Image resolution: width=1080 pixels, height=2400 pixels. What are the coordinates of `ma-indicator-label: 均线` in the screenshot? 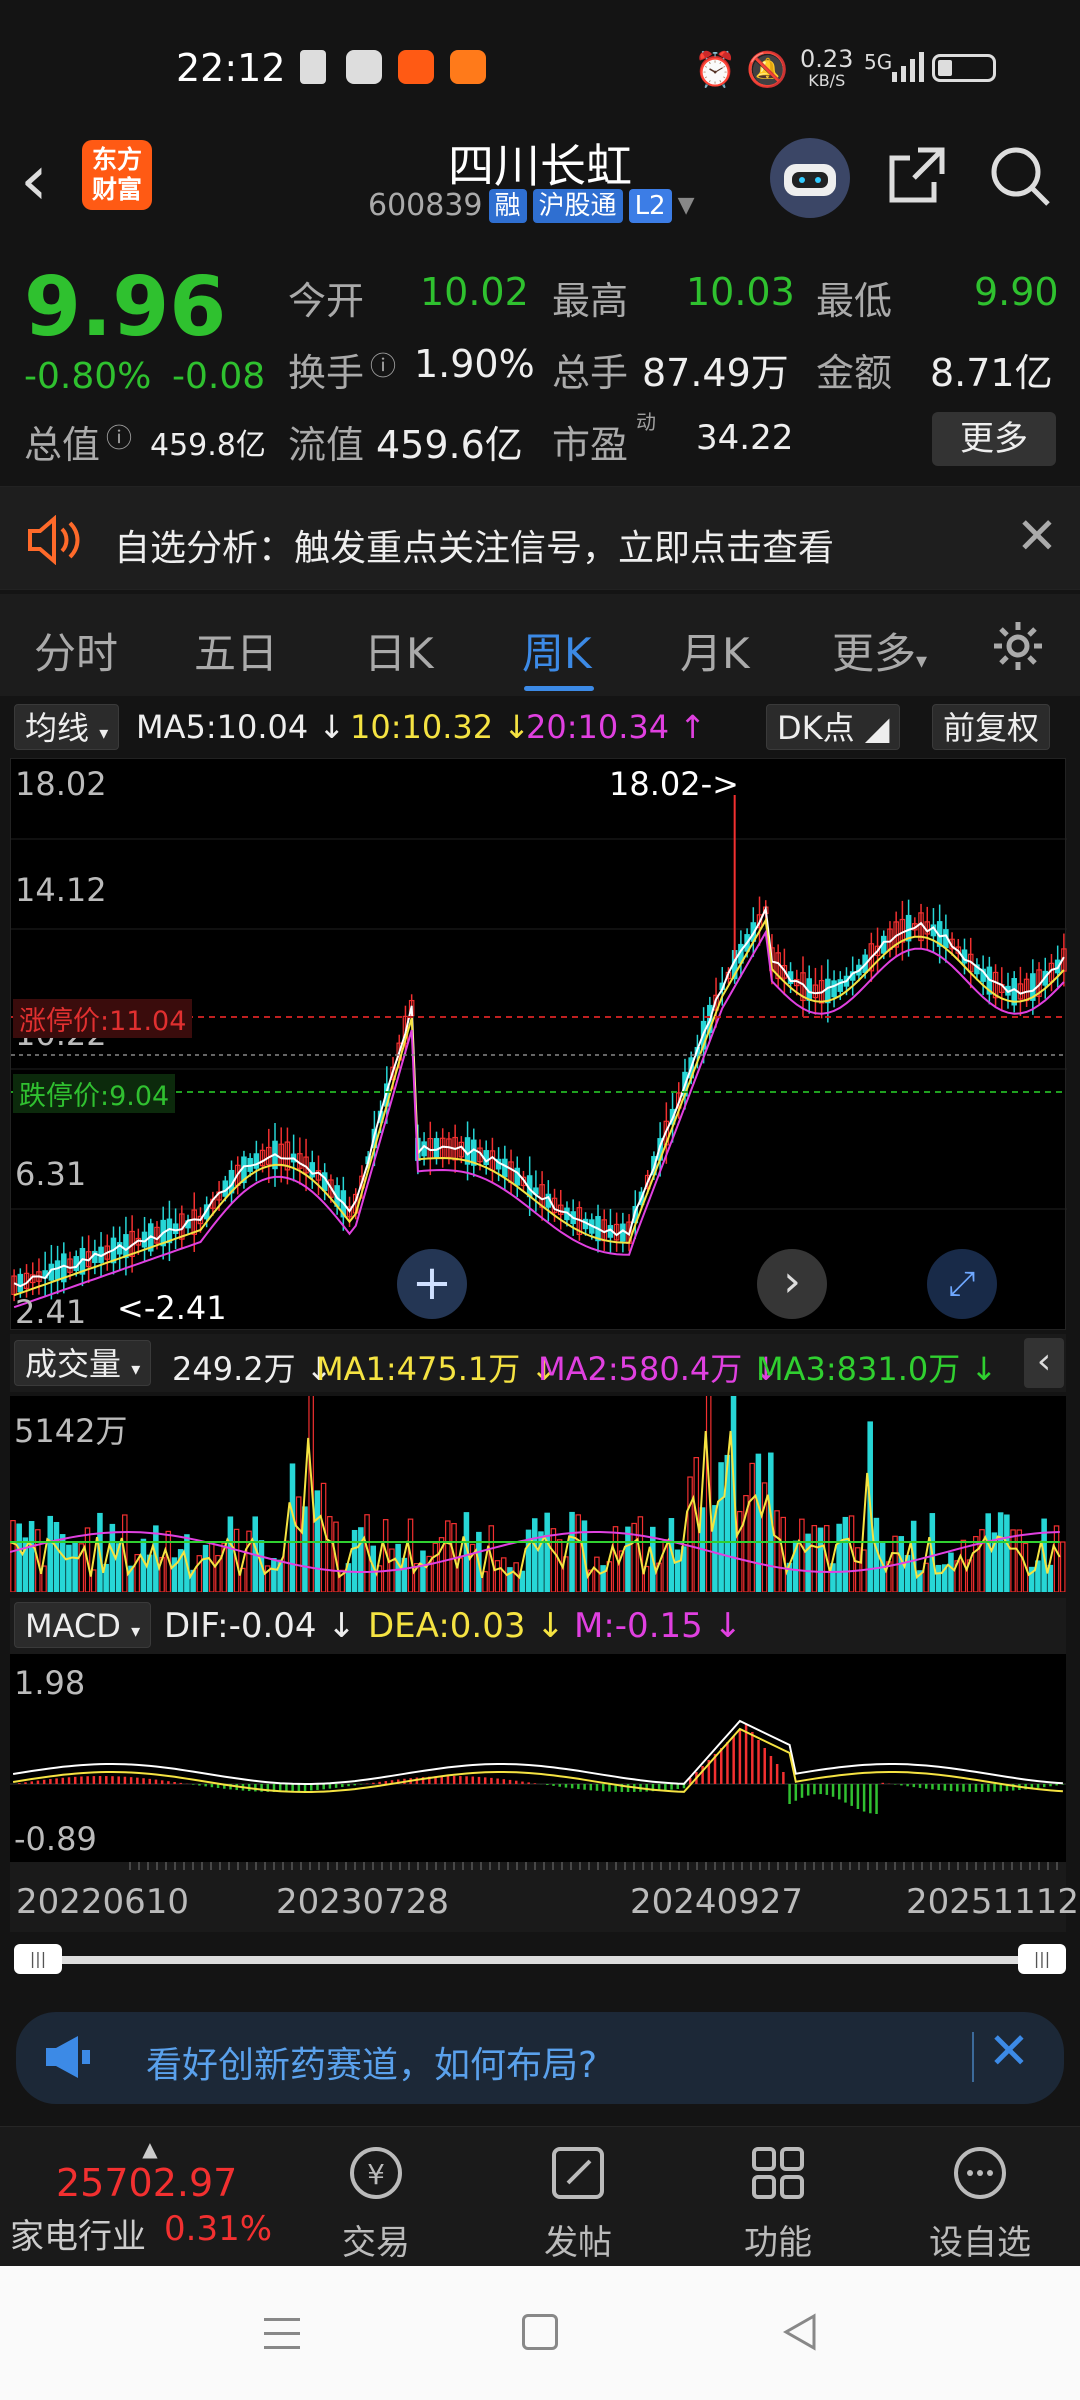 It's located at (57, 728).